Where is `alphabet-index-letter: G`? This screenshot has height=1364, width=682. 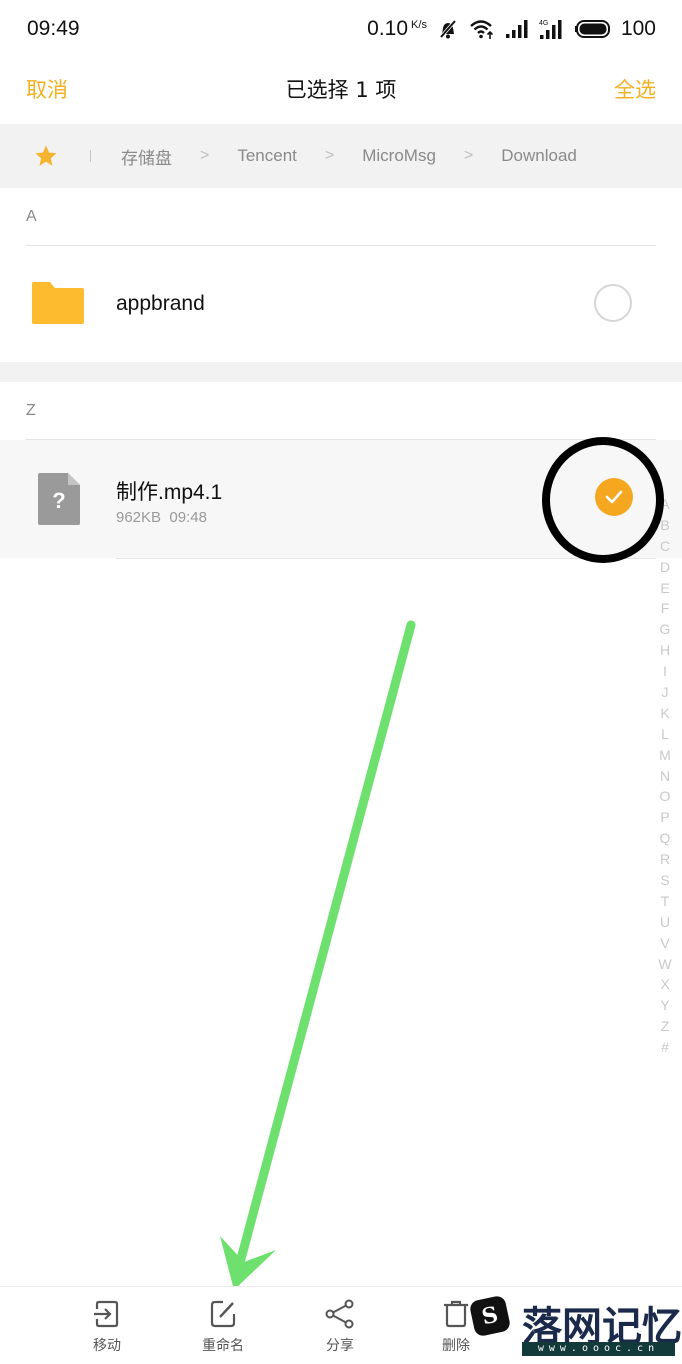 alphabet-index-letter: G is located at coordinates (665, 629).